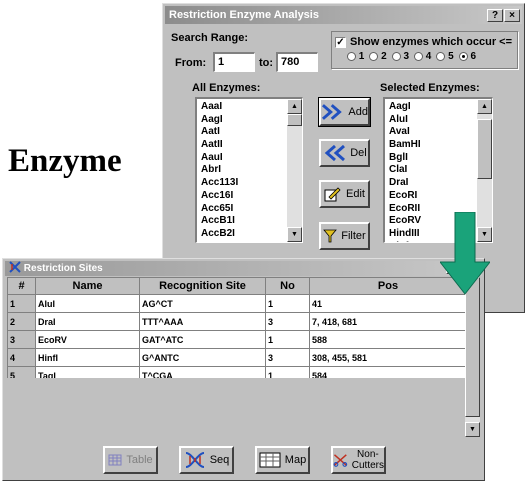 This screenshot has width=529, height=488. I want to click on non-cutters-label: Non- Cutters, so click(368, 460).